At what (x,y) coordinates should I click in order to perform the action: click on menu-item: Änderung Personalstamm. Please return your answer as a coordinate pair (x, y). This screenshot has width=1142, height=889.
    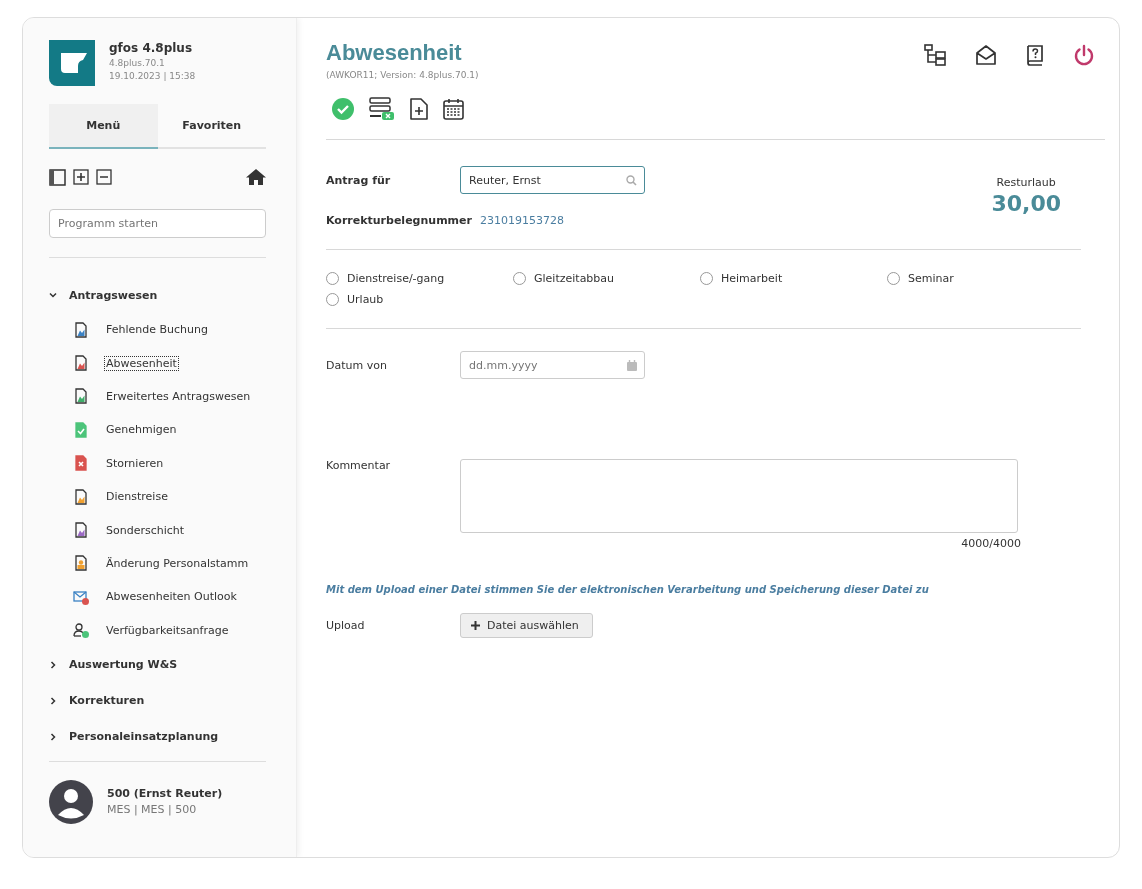
    Looking at the image, I should click on (177, 563).